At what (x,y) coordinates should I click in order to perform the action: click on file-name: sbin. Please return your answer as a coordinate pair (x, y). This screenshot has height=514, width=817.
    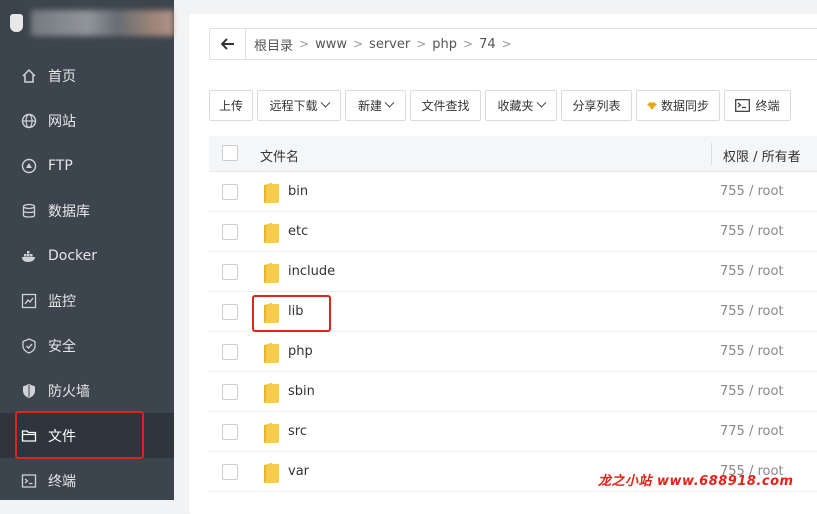
    Looking at the image, I should click on (301, 391).